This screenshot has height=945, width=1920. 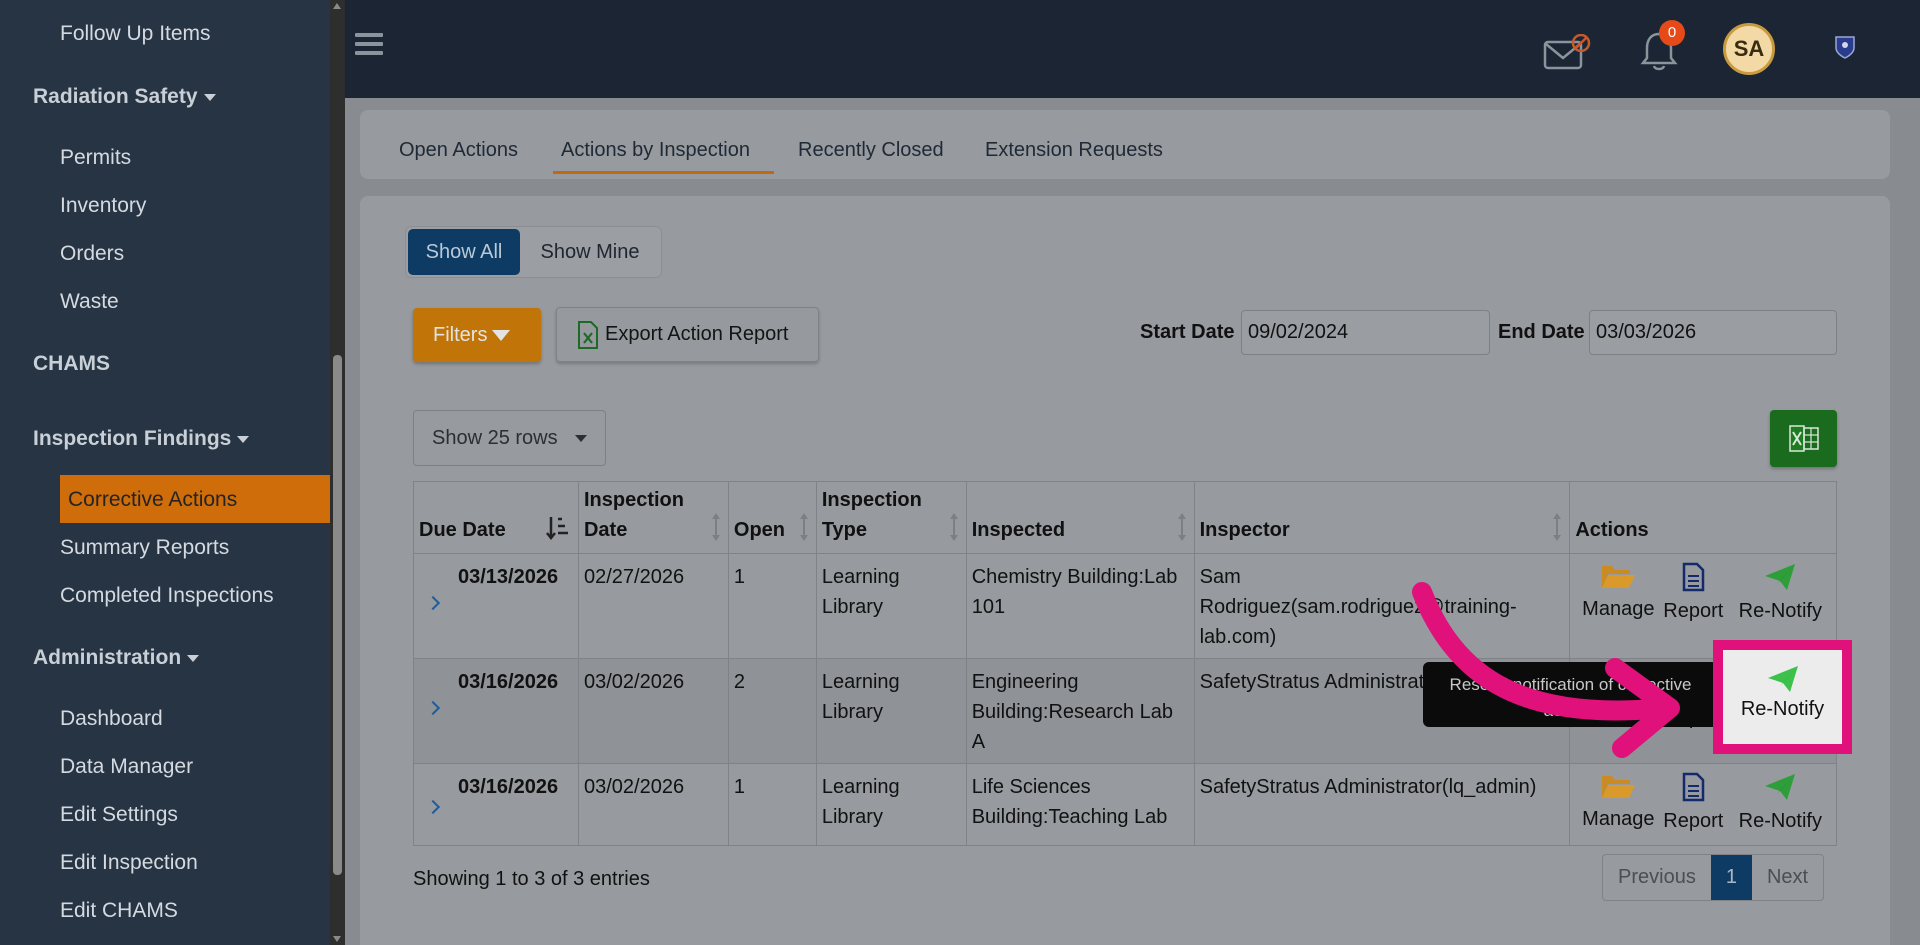 I want to click on sidebar-scrollbar, so click(x=337, y=472).